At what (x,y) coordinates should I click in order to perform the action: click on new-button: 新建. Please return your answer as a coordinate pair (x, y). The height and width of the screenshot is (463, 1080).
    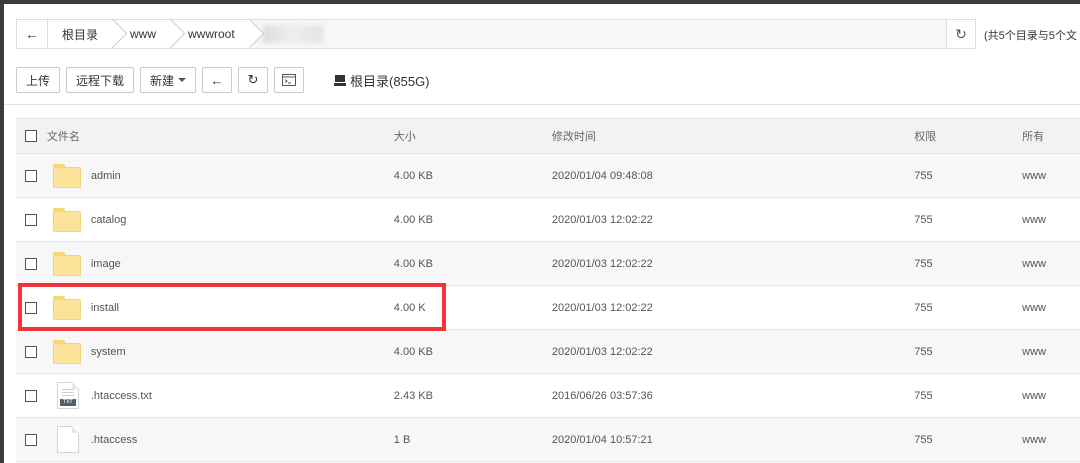
    Looking at the image, I should click on (168, 80).